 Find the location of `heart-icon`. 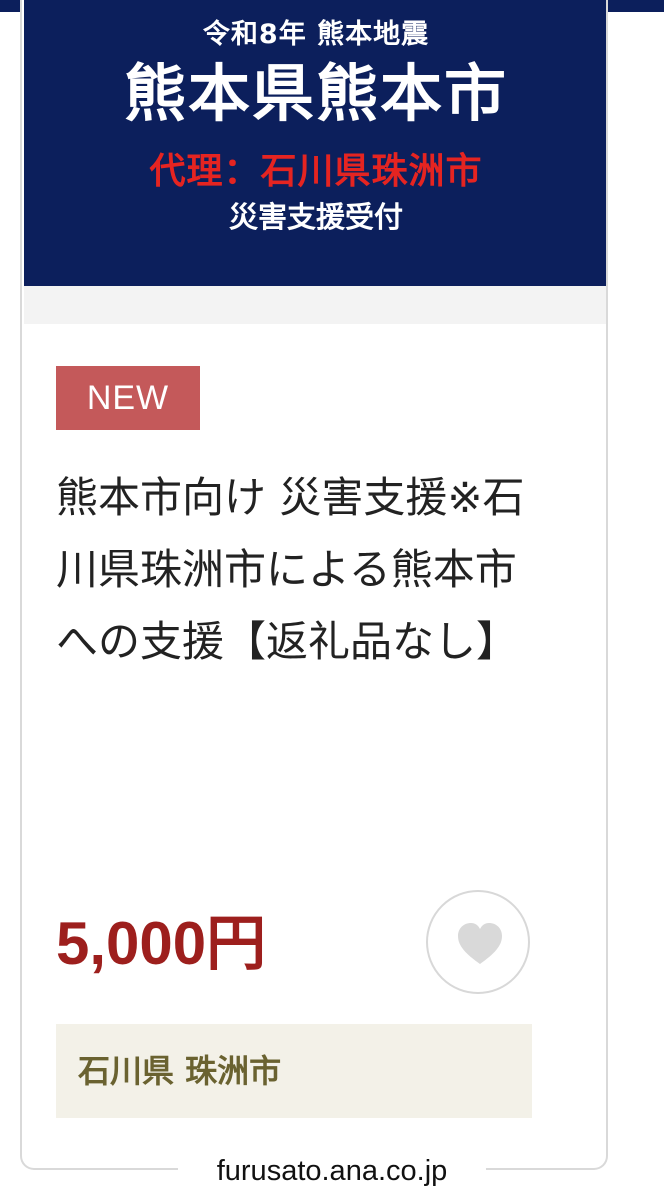

heart-icon is located at coordinates (480, 943).